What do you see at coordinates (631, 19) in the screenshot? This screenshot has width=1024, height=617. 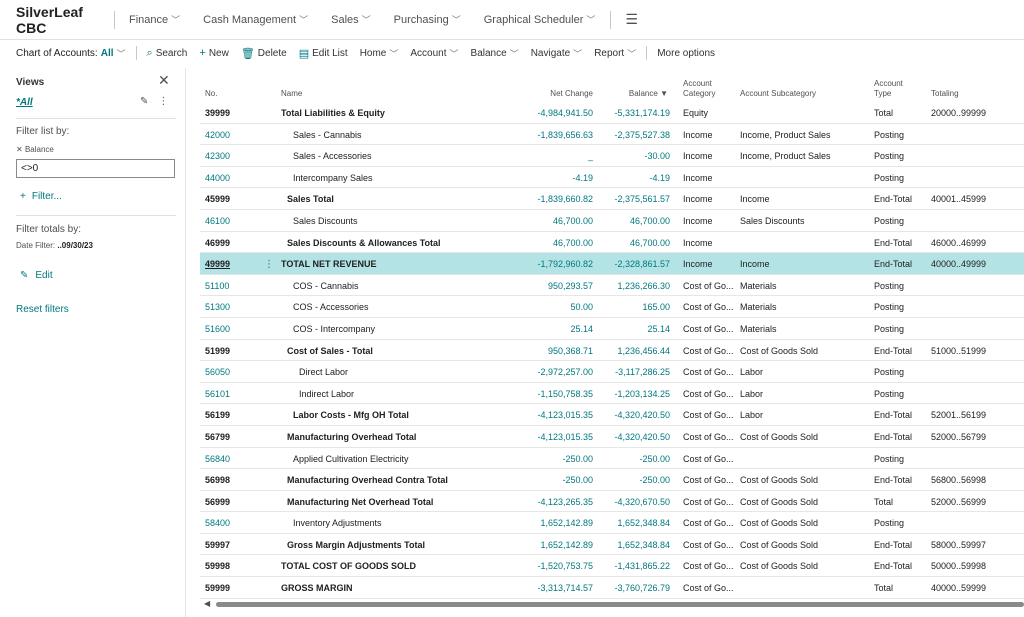 I see `hamburger-menu-icon: ☰` at bounding box center [631, 19].